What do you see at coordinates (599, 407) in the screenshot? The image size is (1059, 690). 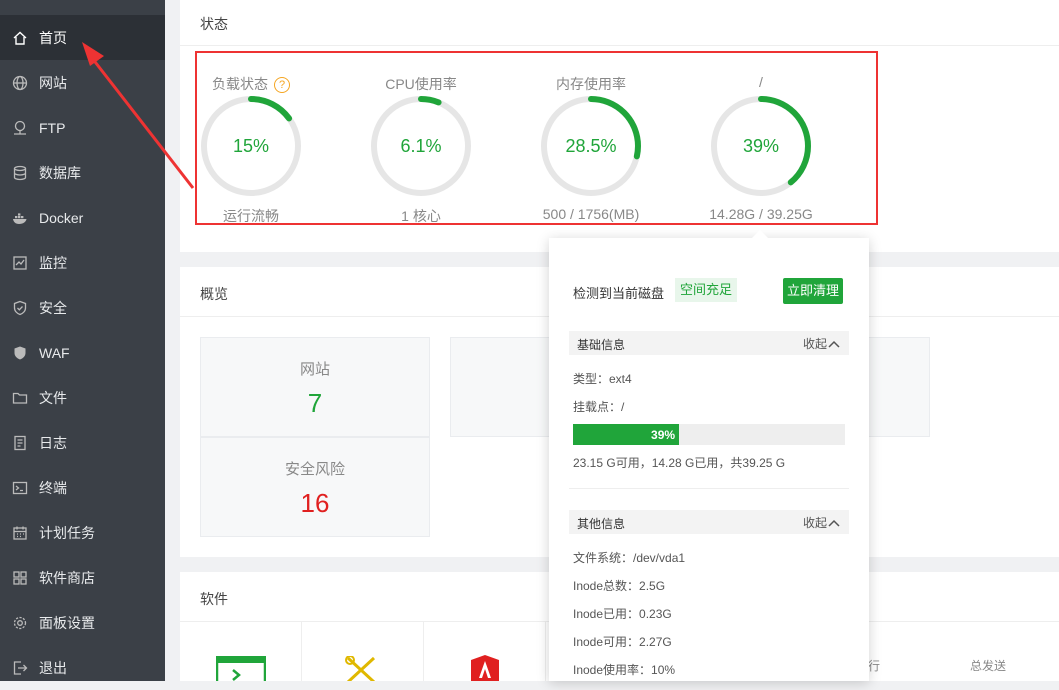 I see `disk-mount-point: 挂载点：/` at bounding box center [599, 407].